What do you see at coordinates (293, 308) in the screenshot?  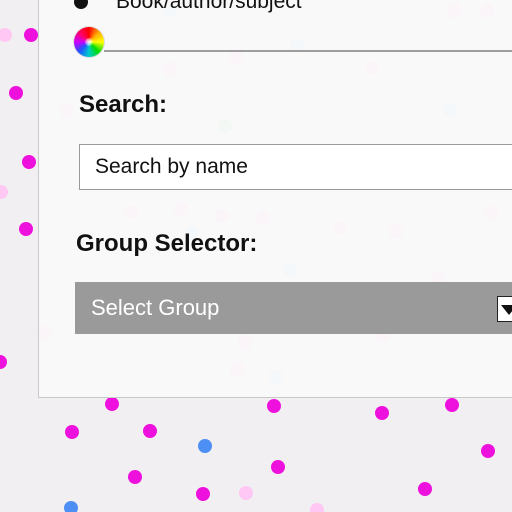 I see `group-select-dropdown: Select Group` at bounding box center [293, 308].